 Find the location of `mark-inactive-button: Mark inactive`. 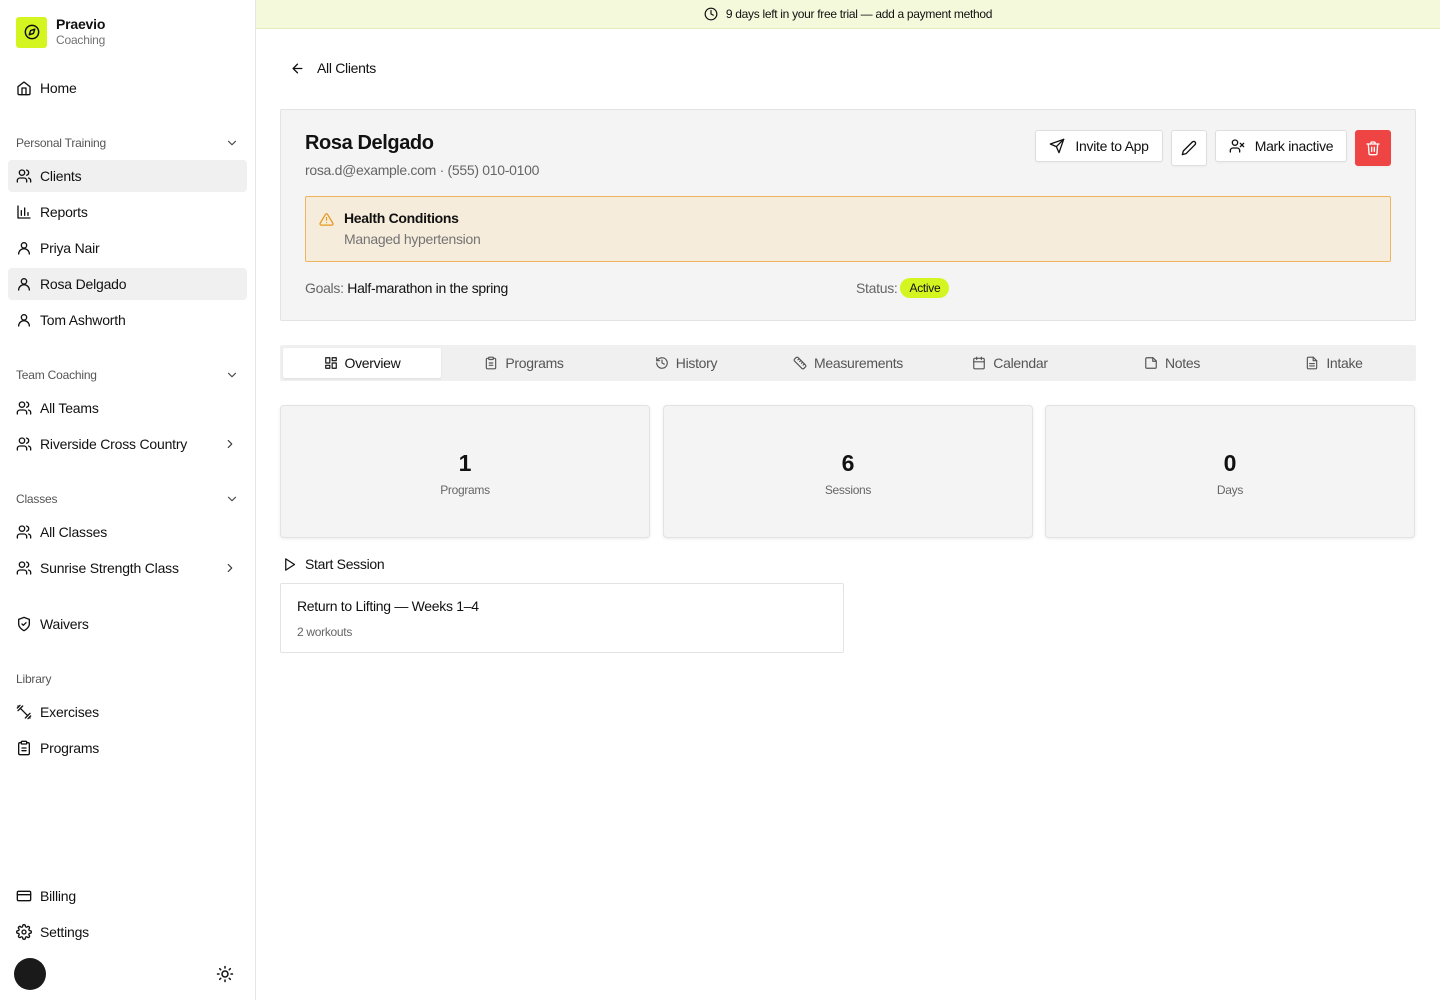

mark-inactive-button: Mark inactive is located at coordinates (1281, 146).